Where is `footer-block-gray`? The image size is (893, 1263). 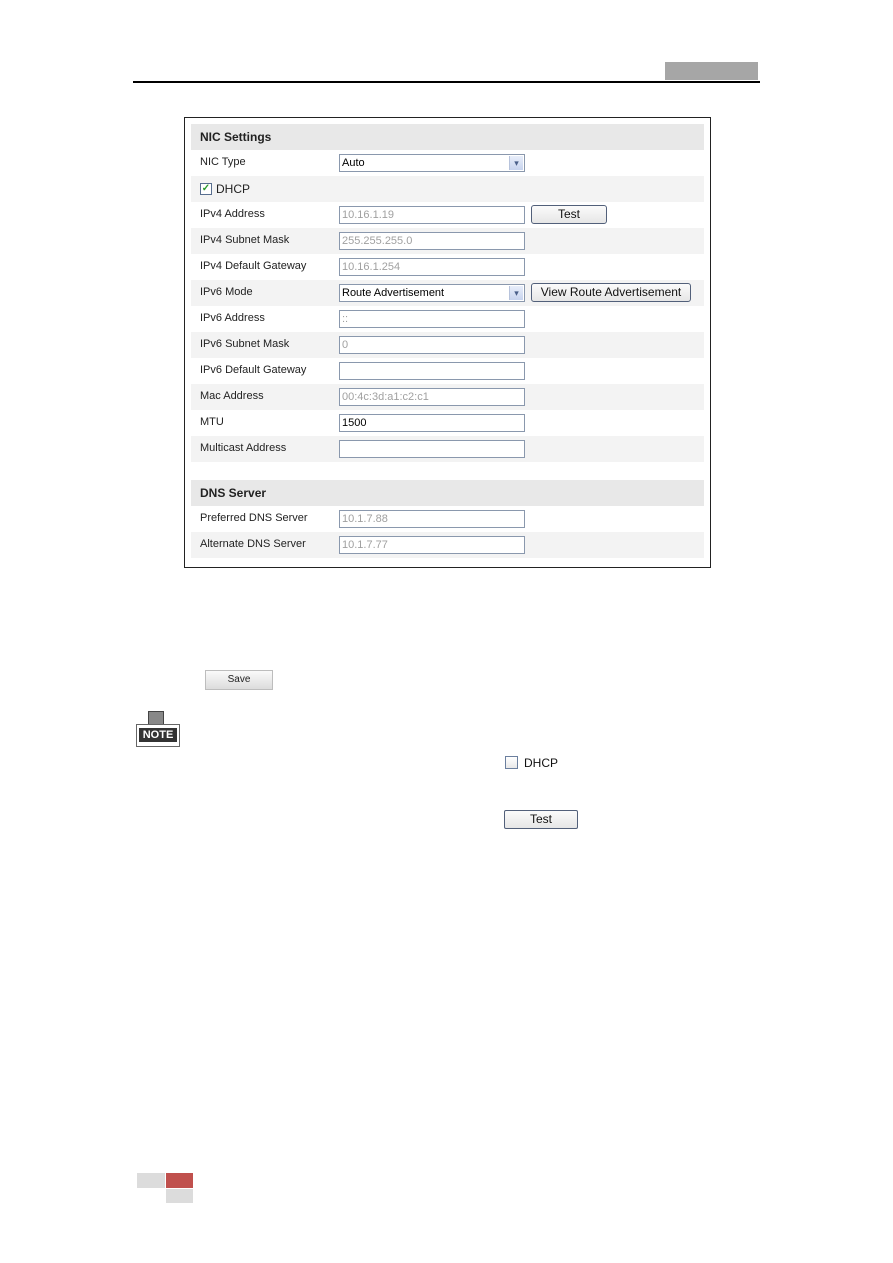
footer-block-gray is located at coordinates (151, 1180).